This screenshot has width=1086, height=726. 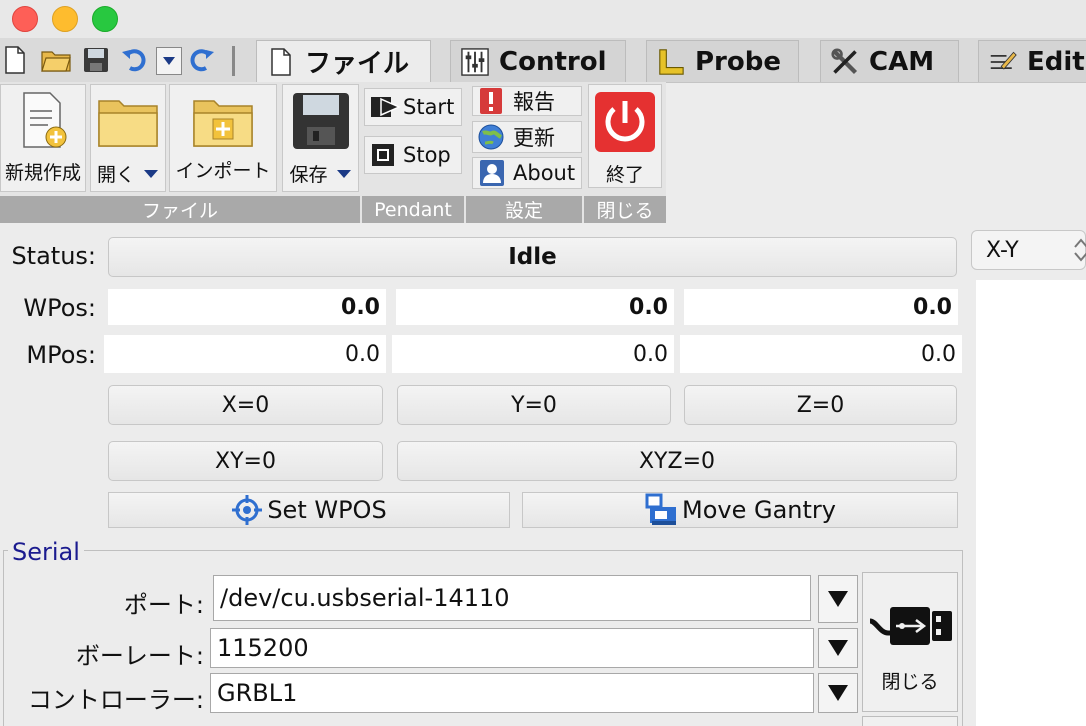 What do you see at coordinates (624, 175) in the screenshot?
I see `quit-label: 終了` at bounding box center [624, 175].